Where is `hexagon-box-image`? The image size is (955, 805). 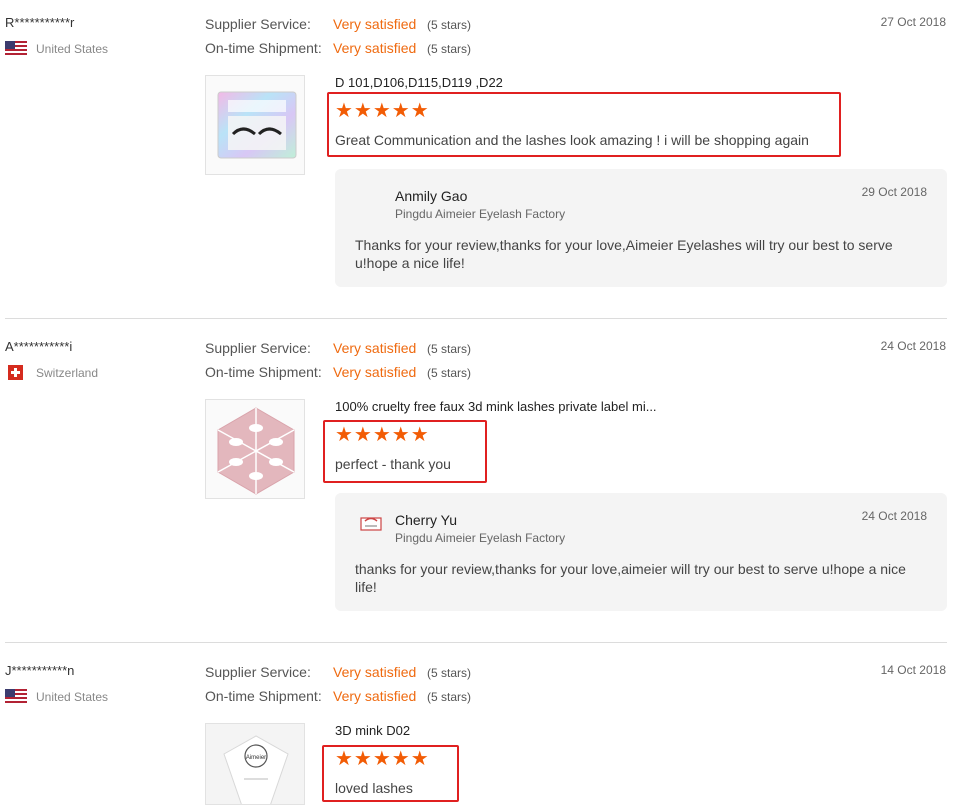
hexagon-box-image is located at coordinates (256, 451).